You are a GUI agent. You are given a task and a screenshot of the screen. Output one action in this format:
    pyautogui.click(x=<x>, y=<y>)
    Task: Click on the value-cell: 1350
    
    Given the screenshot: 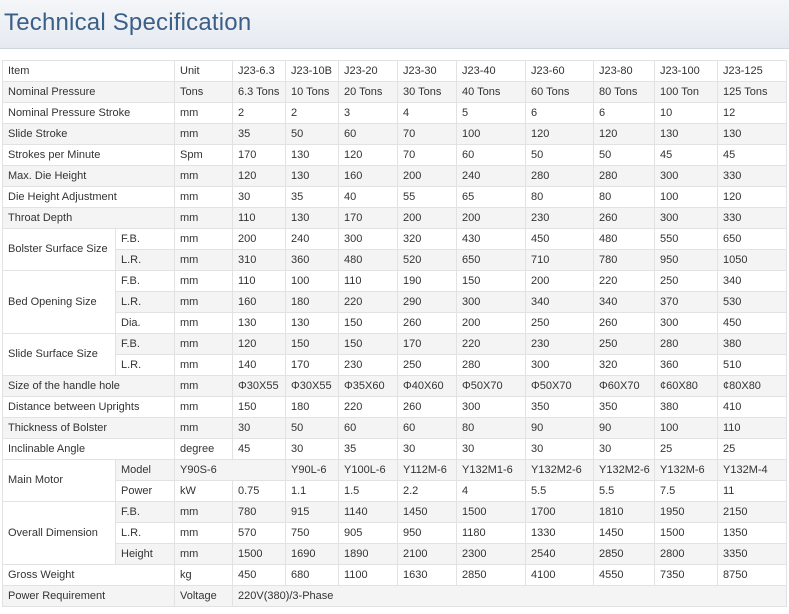 What is the action you would take?
    pyautogui.click(x=752, y=533)
    